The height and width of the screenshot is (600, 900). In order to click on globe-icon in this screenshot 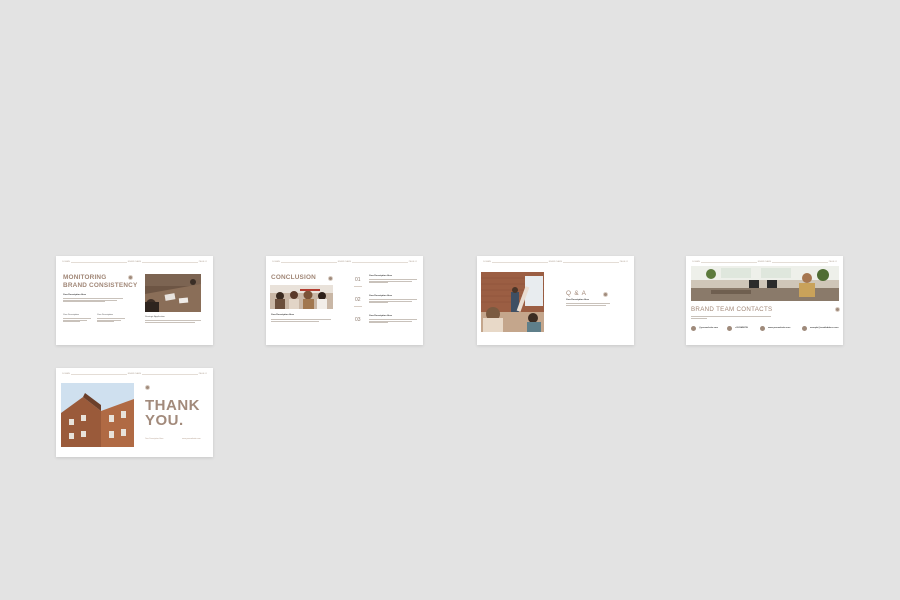, I will do `click(762, 328)`.